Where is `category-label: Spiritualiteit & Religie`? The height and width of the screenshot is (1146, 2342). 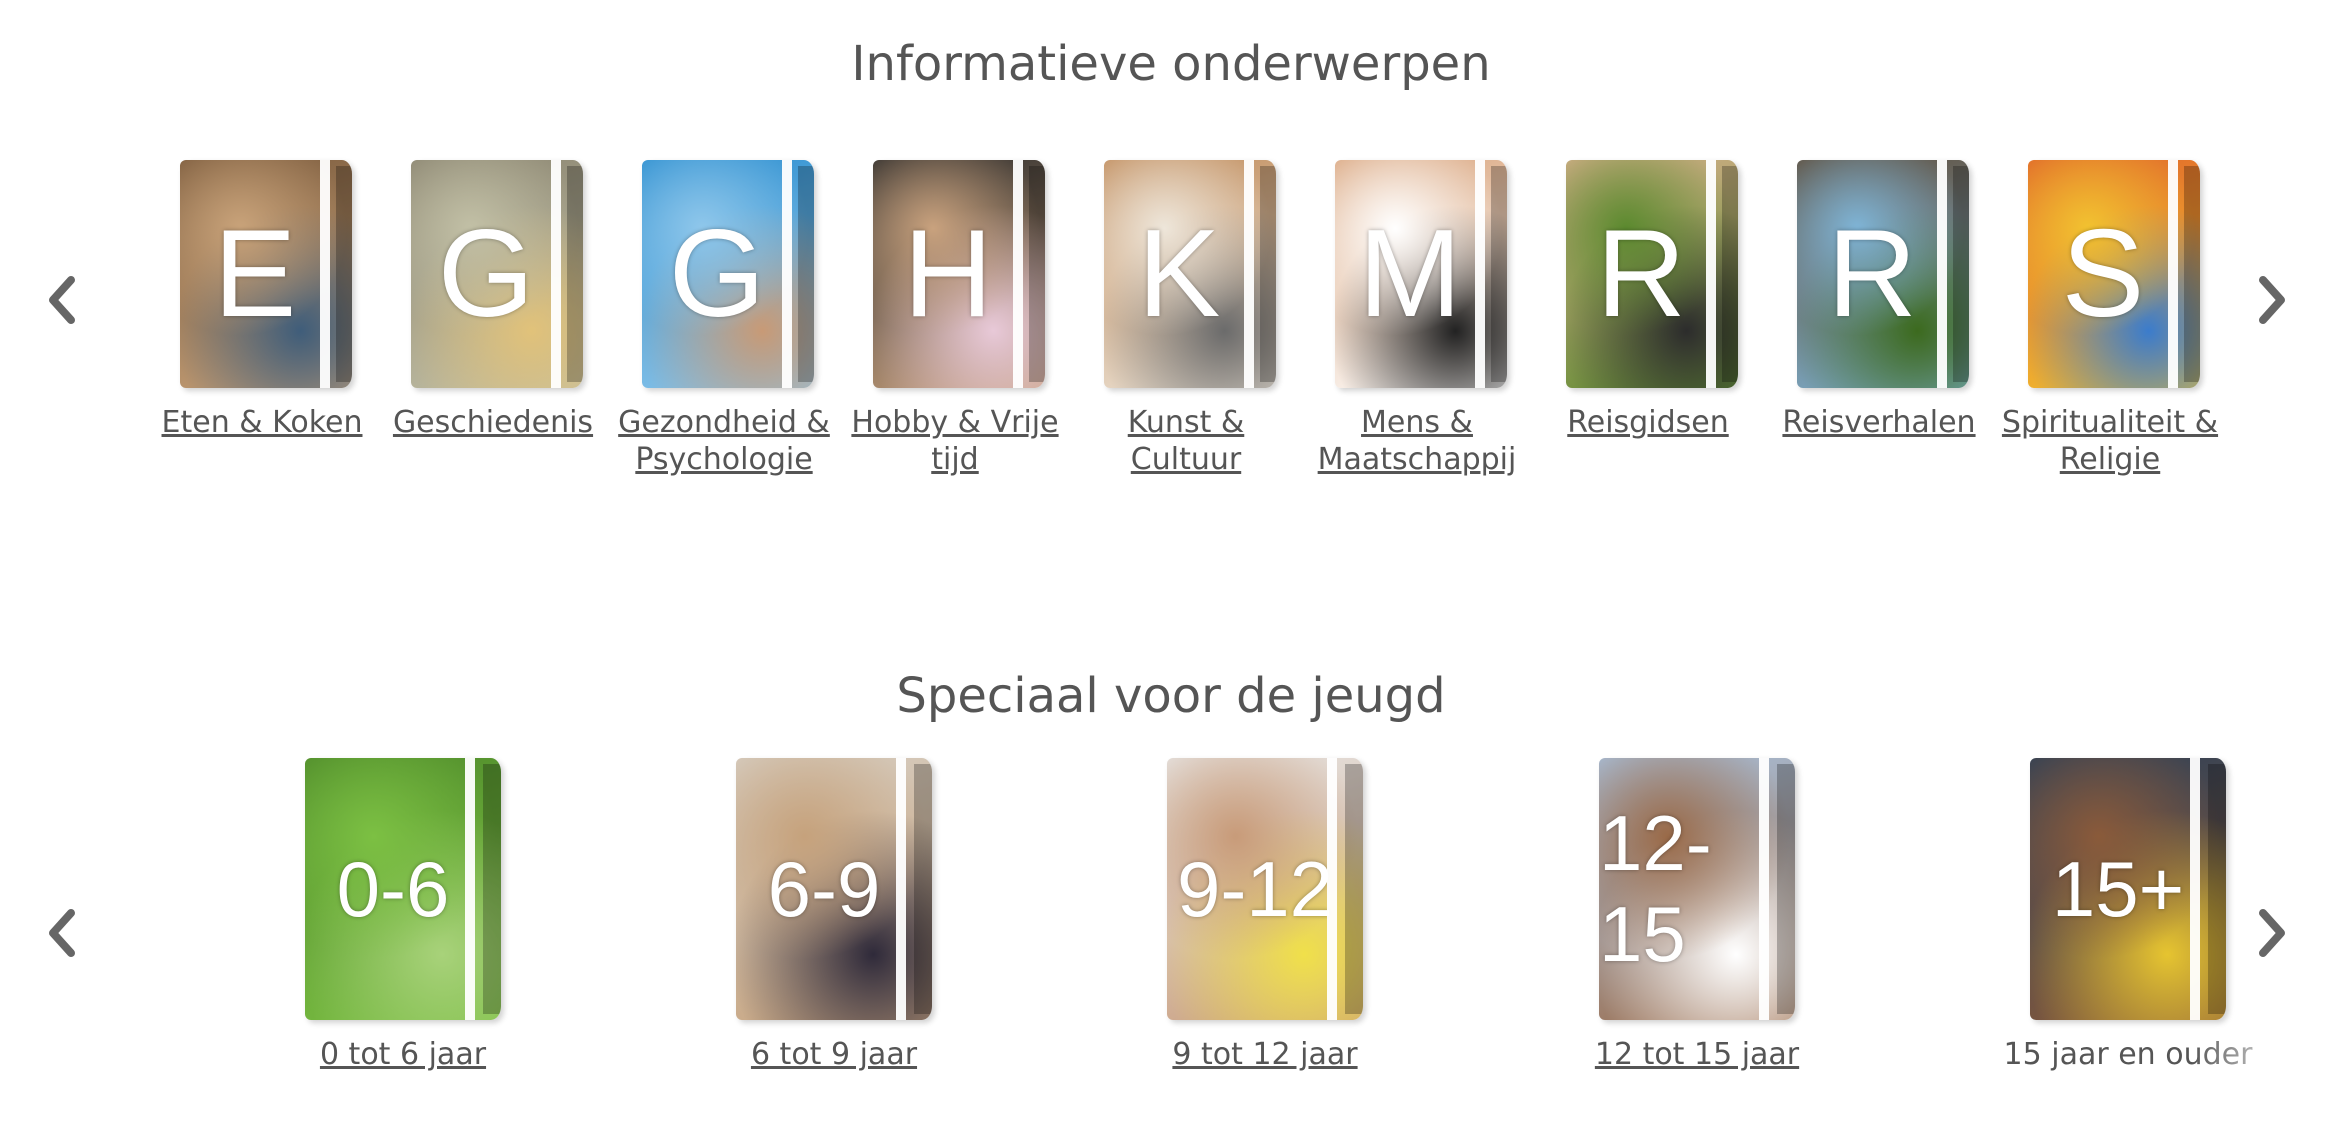
category-label: Spiritualiteit & Religie is located at coordinates (2110, 441).